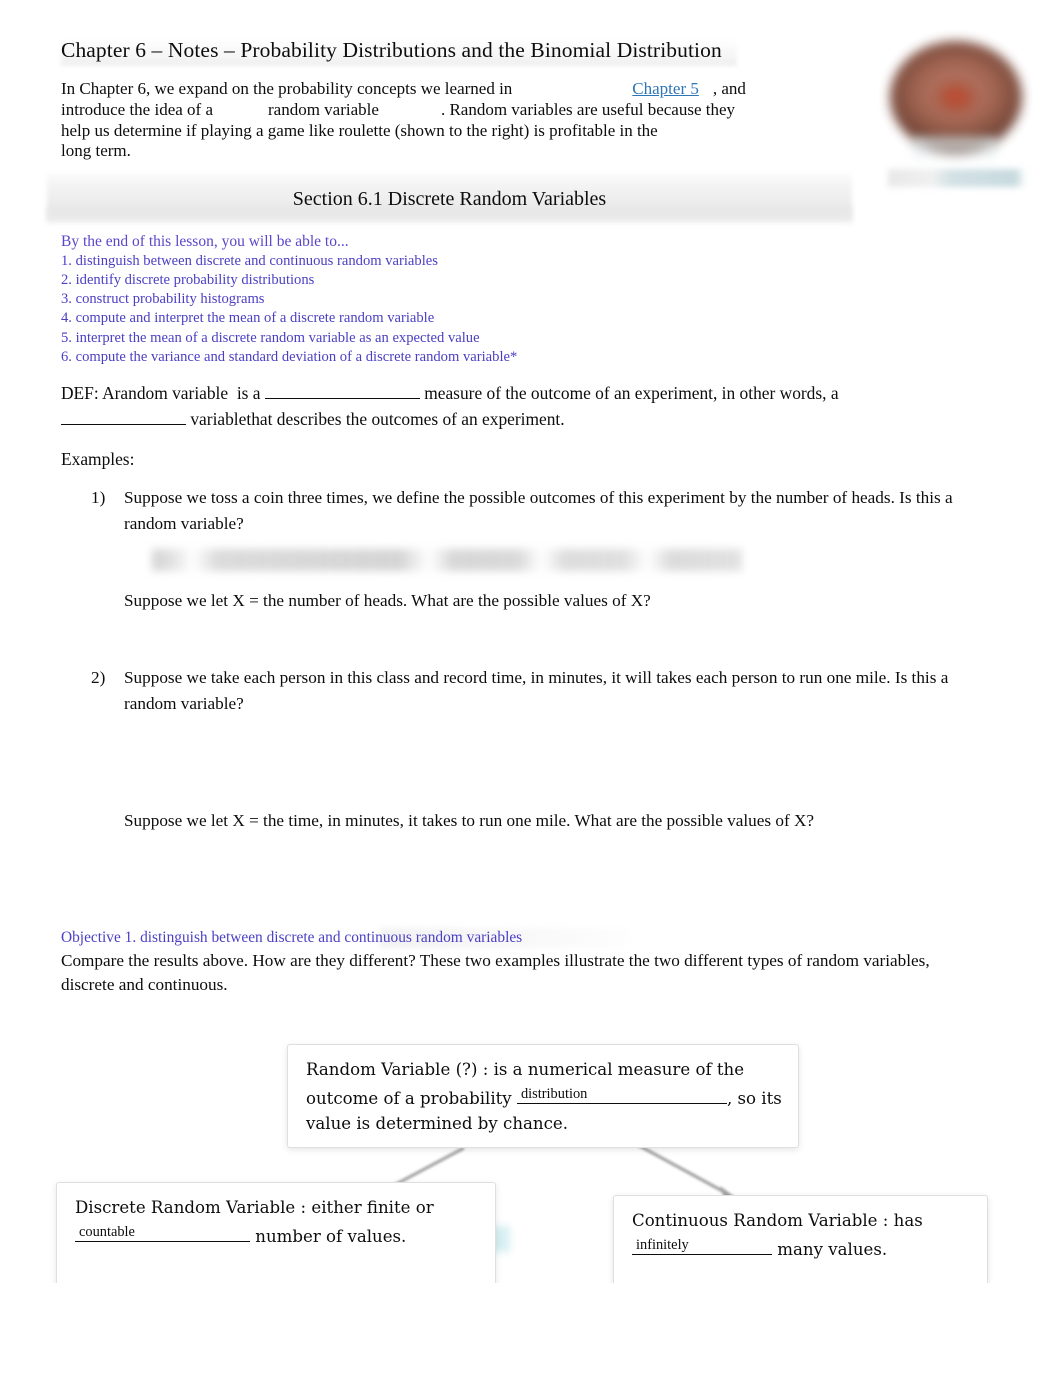  I want to click on discrete-text-b: number of values., so click(331, 1236).